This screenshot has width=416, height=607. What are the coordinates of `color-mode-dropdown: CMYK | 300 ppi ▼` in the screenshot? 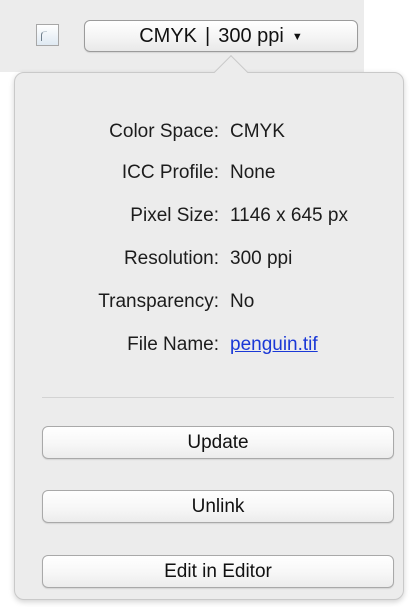 It's located at (221, 36).